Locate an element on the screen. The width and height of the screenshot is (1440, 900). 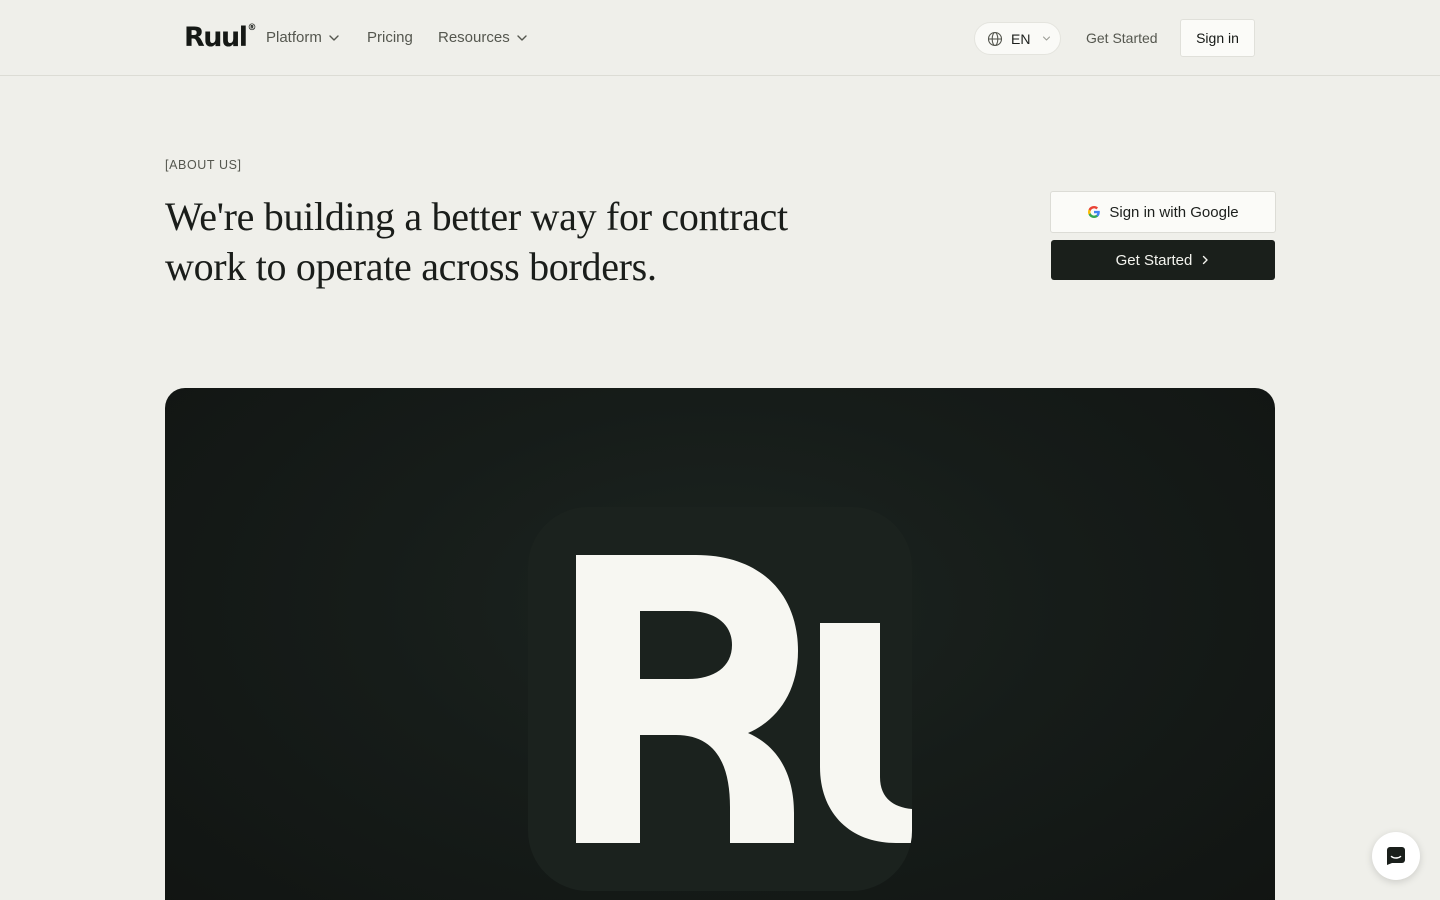
get-started-button: Get Started is located at coordinates (1163, 260).